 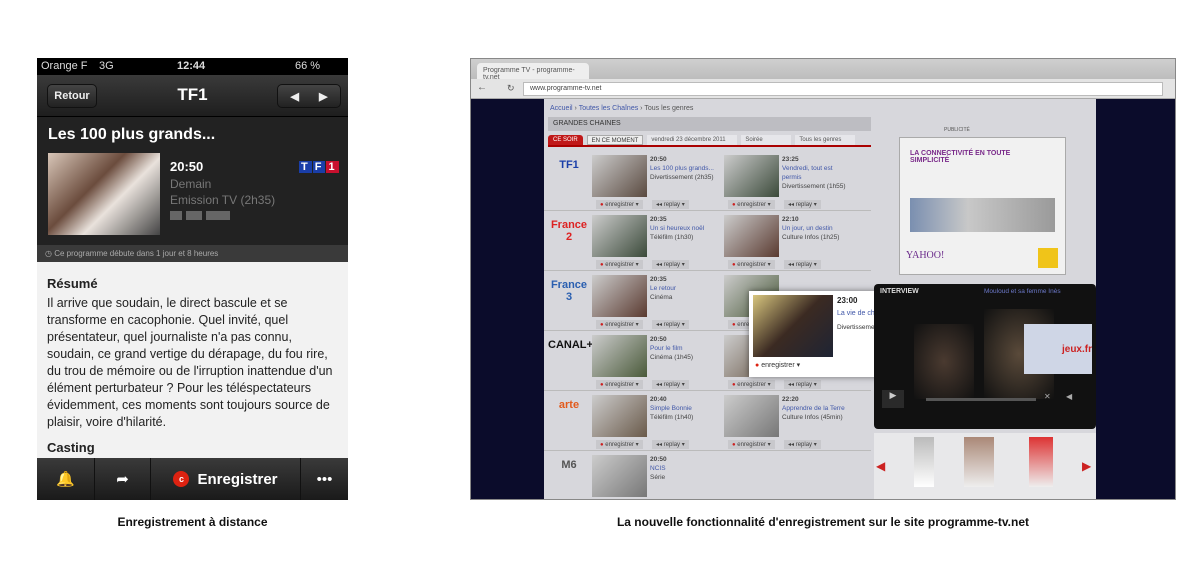 I want to click on program-title: Vendredi, tout est permis, so click(x=817, y=173).